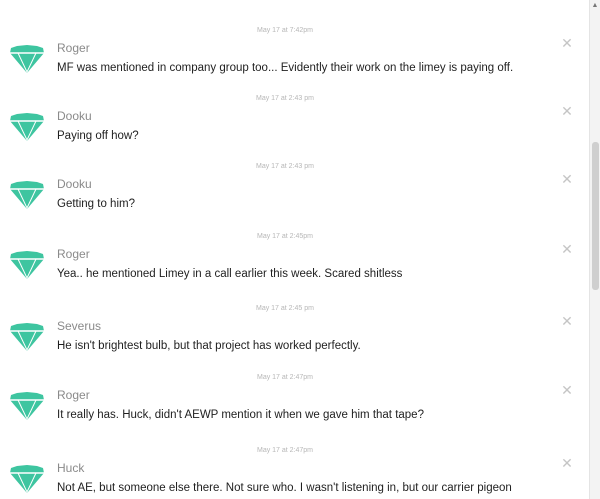  Describe the element at coordinates (595, 216) in the screenshot. I see `scrollbar-thumb` at that location.